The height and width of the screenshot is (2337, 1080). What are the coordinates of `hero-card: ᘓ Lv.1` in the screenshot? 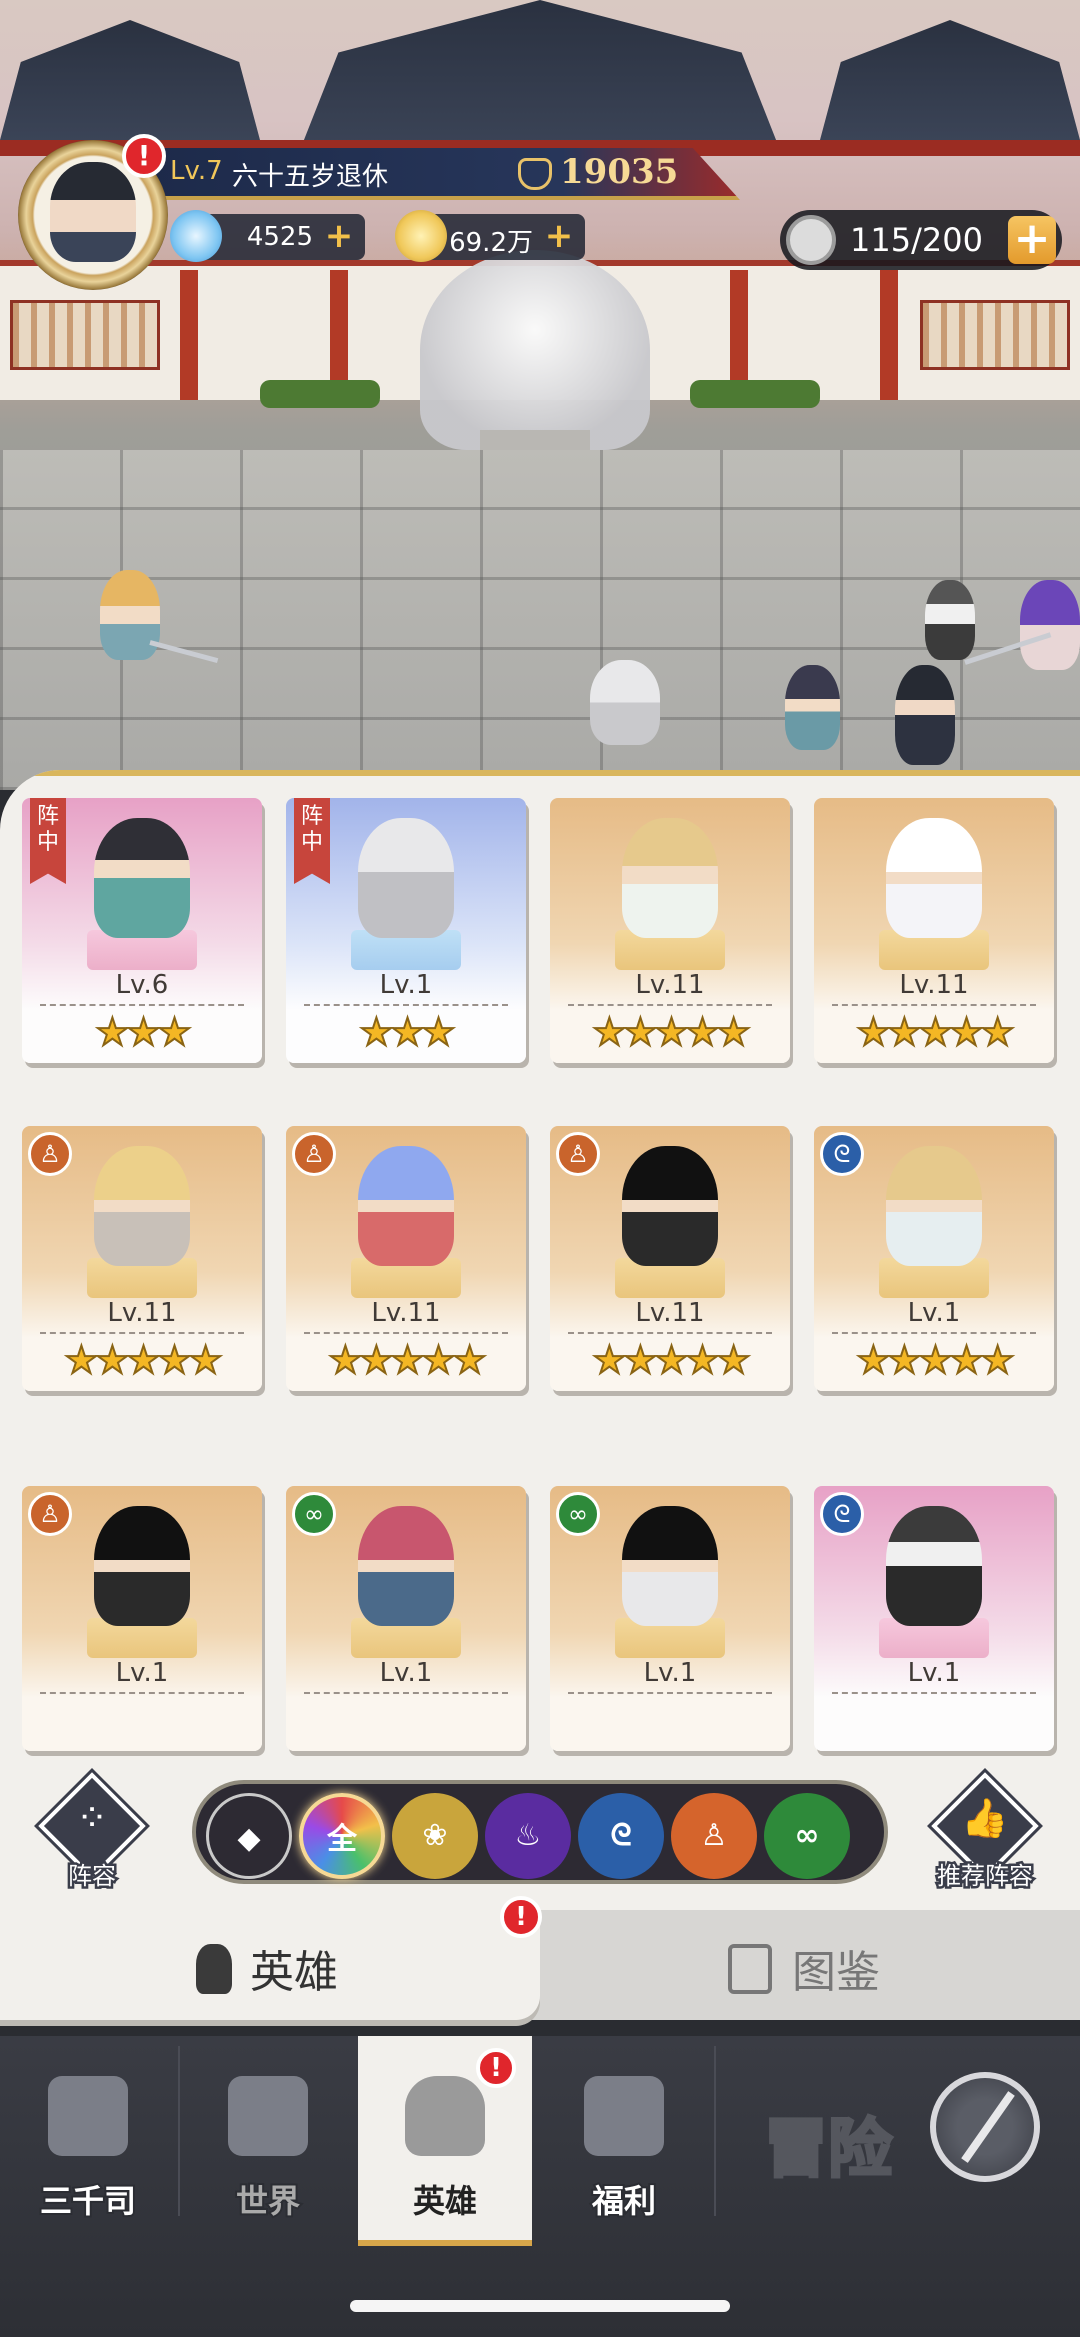 It's located at (934, 1618).